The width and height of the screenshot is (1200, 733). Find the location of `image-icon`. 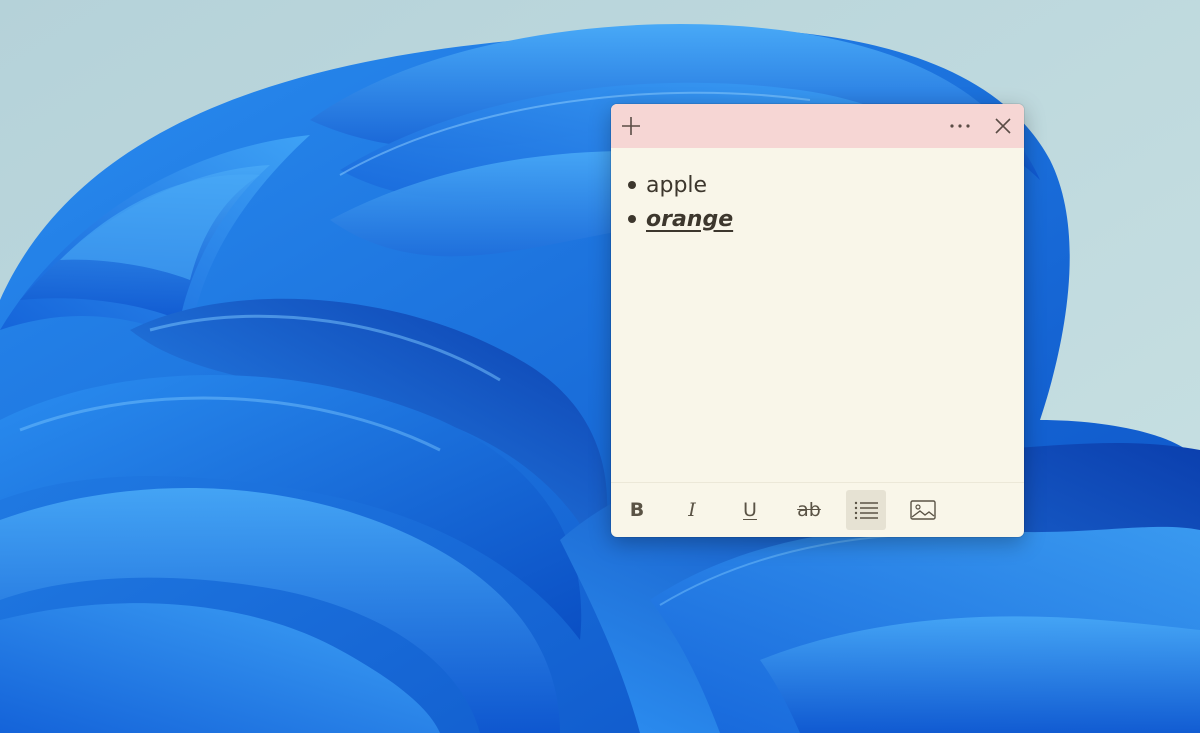

image-icon is located at coordinates (923, 510).